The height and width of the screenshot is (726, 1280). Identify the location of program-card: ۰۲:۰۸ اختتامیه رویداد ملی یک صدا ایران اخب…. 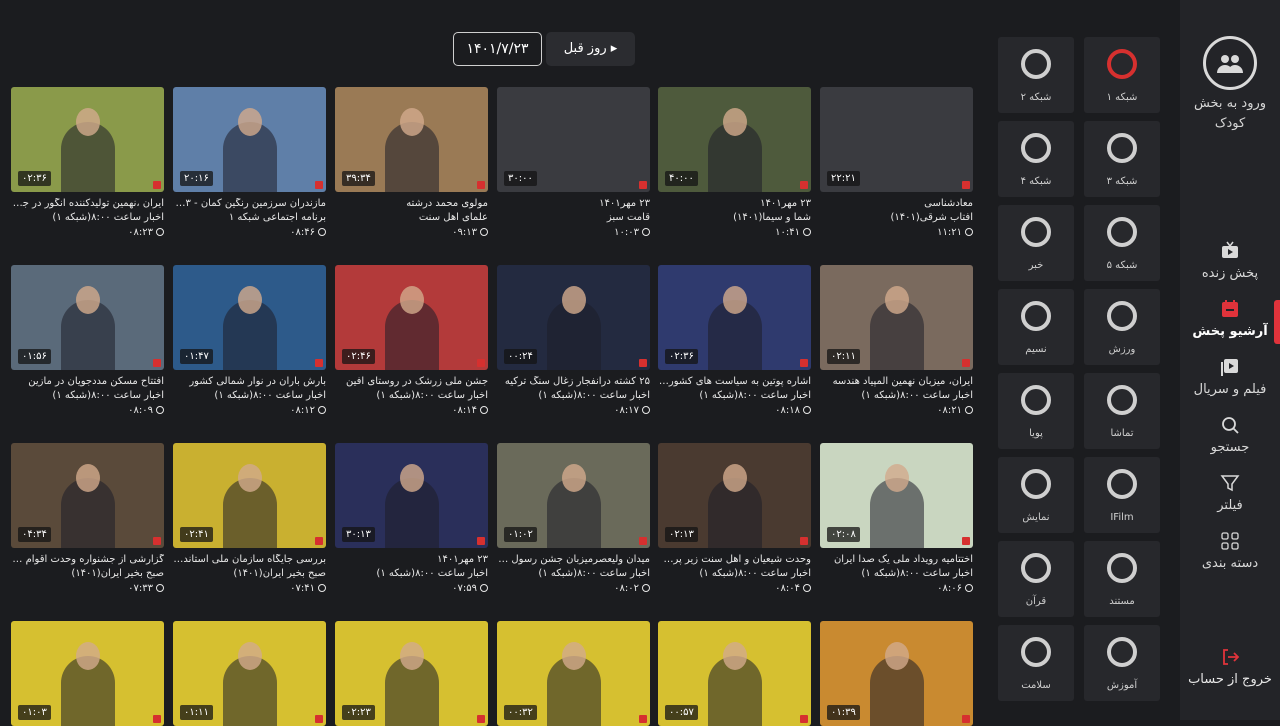
(896, 518).